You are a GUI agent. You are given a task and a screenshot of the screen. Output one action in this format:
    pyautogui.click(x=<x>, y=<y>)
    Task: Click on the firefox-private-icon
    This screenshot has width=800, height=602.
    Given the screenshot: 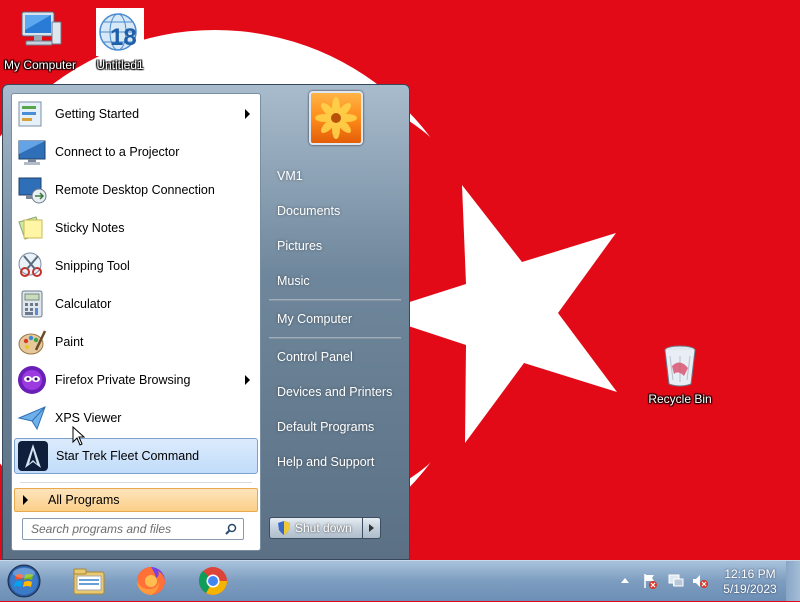 What is the action you would take?
    pyautogui.click(x=32, y=380)
    